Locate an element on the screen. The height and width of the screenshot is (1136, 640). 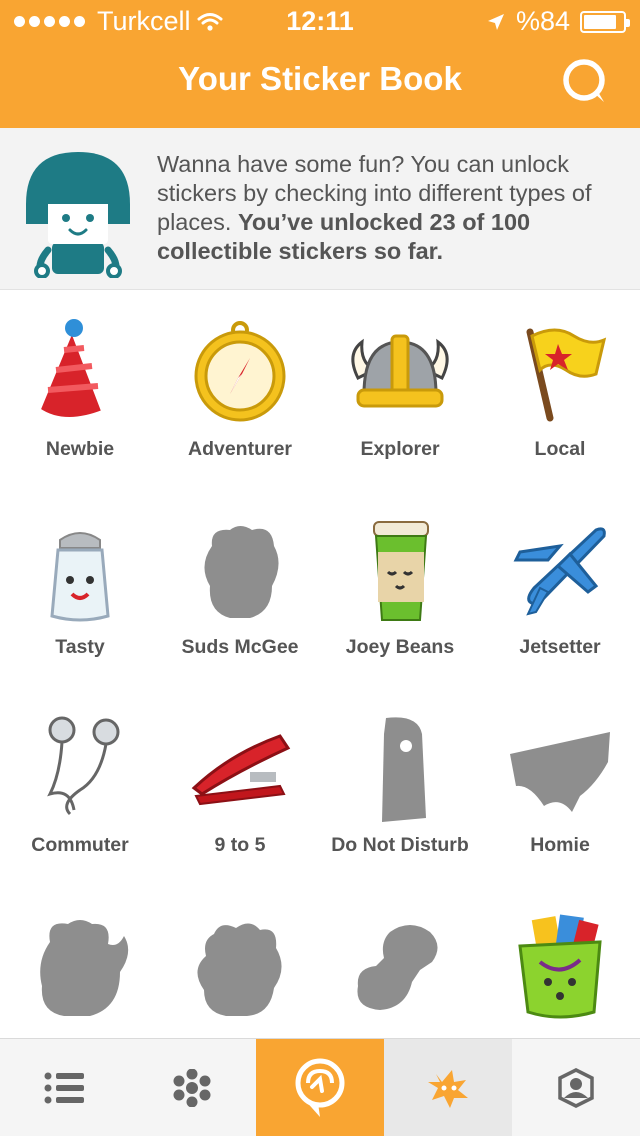
sticker-label: Suds McGee is located at coordinates (240, 647).